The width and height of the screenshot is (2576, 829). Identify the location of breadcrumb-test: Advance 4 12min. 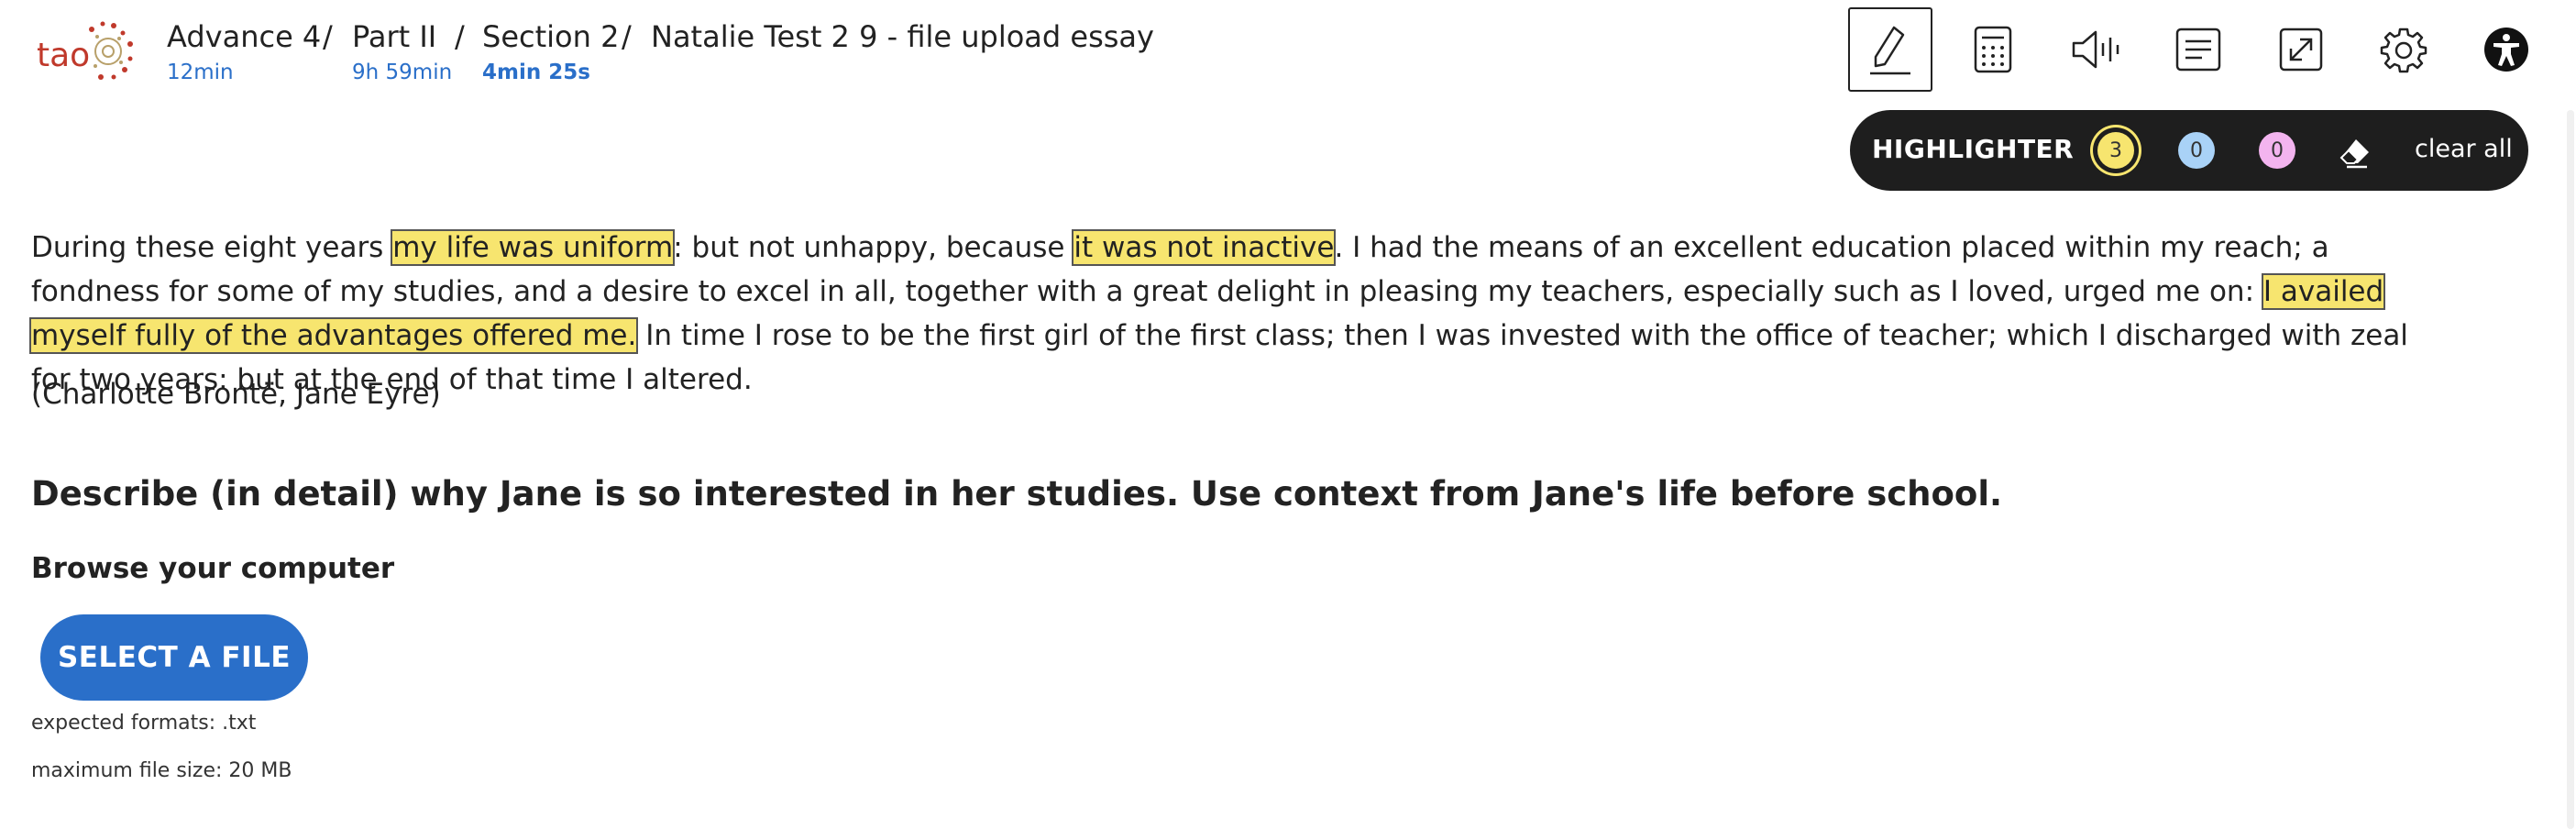
(244, 51).